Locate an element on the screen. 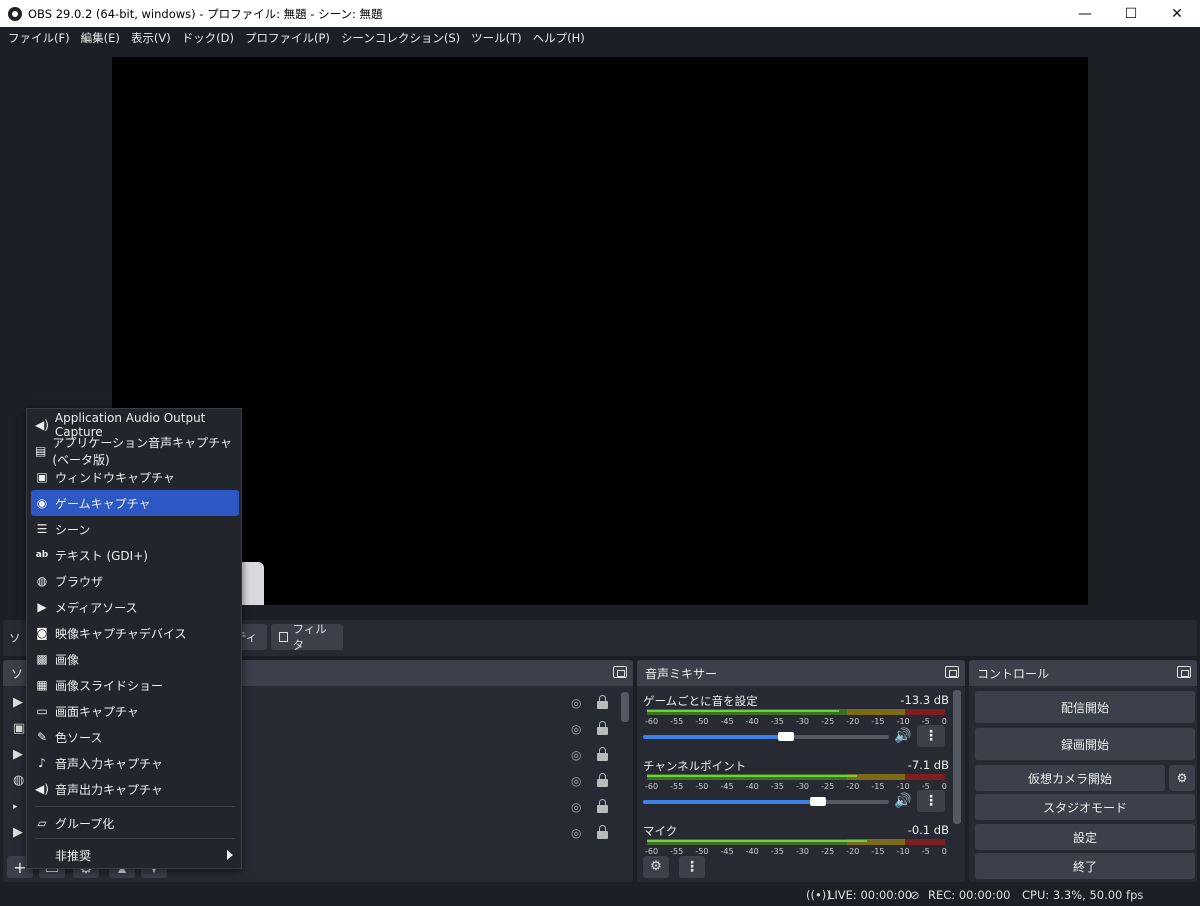 The image size is (1200, 906). kebab-icon: ⋮ is located at coordinates (692, 867).